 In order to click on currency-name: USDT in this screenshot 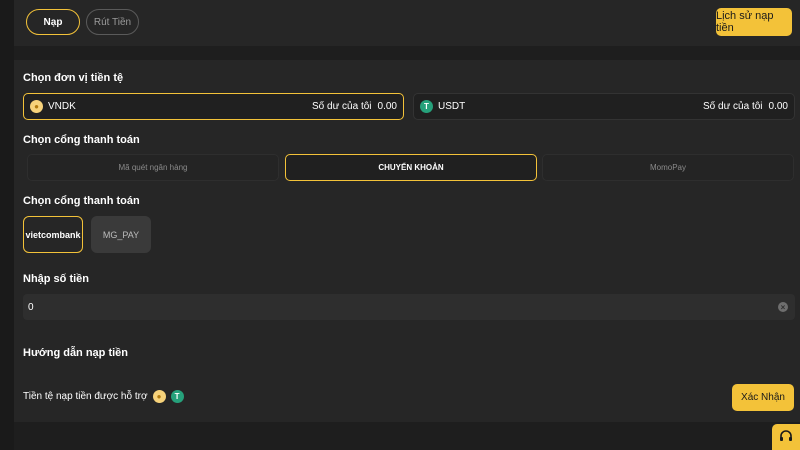, I will do `click(452, 106)`.